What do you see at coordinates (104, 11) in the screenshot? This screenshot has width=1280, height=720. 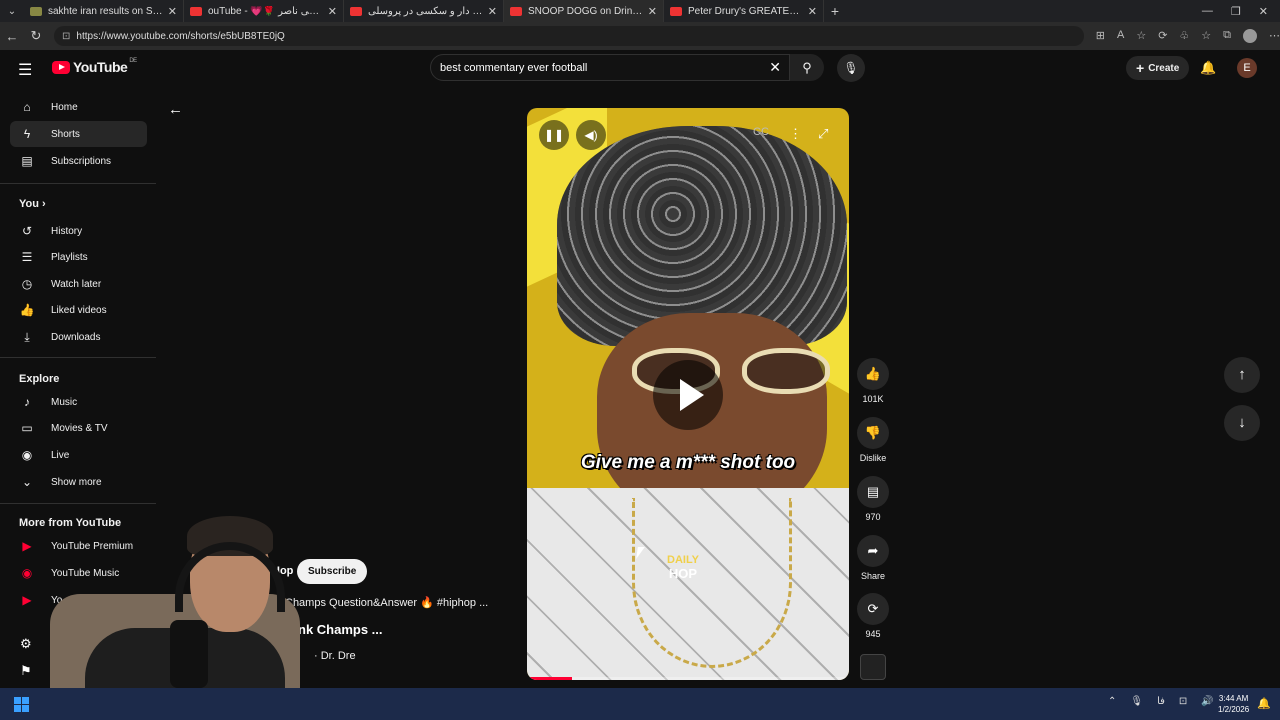 I see `browser-tab: sakhte iran results on SoundCloud ✕` at bounding box center [104, 11].